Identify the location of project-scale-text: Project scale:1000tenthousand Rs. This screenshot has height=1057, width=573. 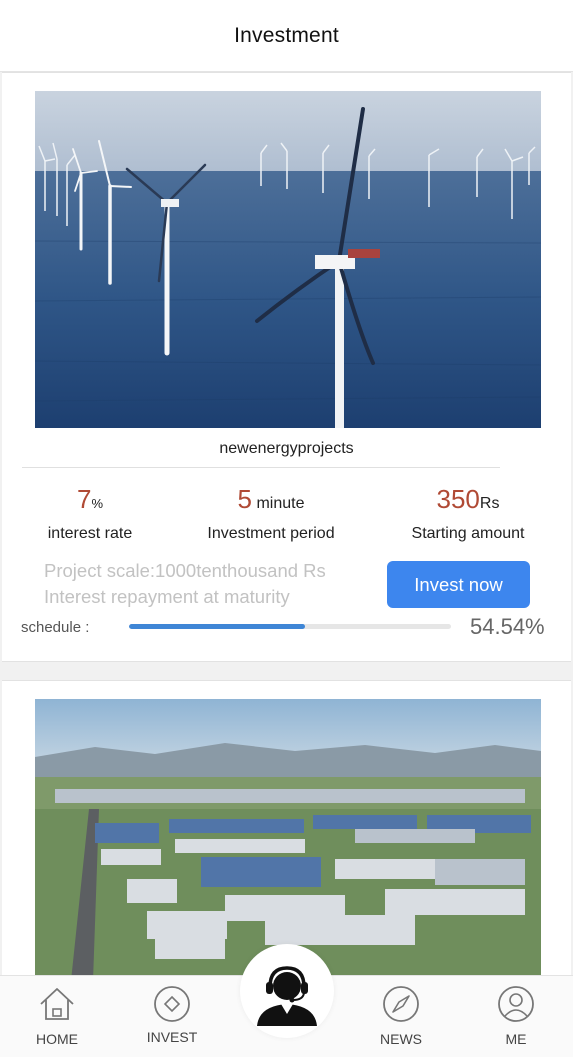
(185, 570).